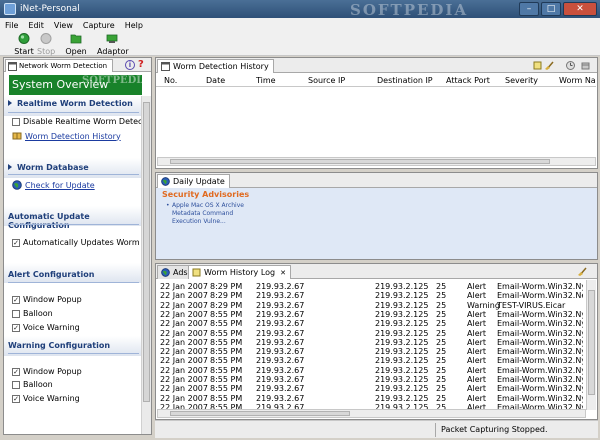 The height and width of the screenshot is (440, 600). Describe the element at coordinates (113, 44) in the screenshot. I see `adaptor-button: Adaptor` at that location.